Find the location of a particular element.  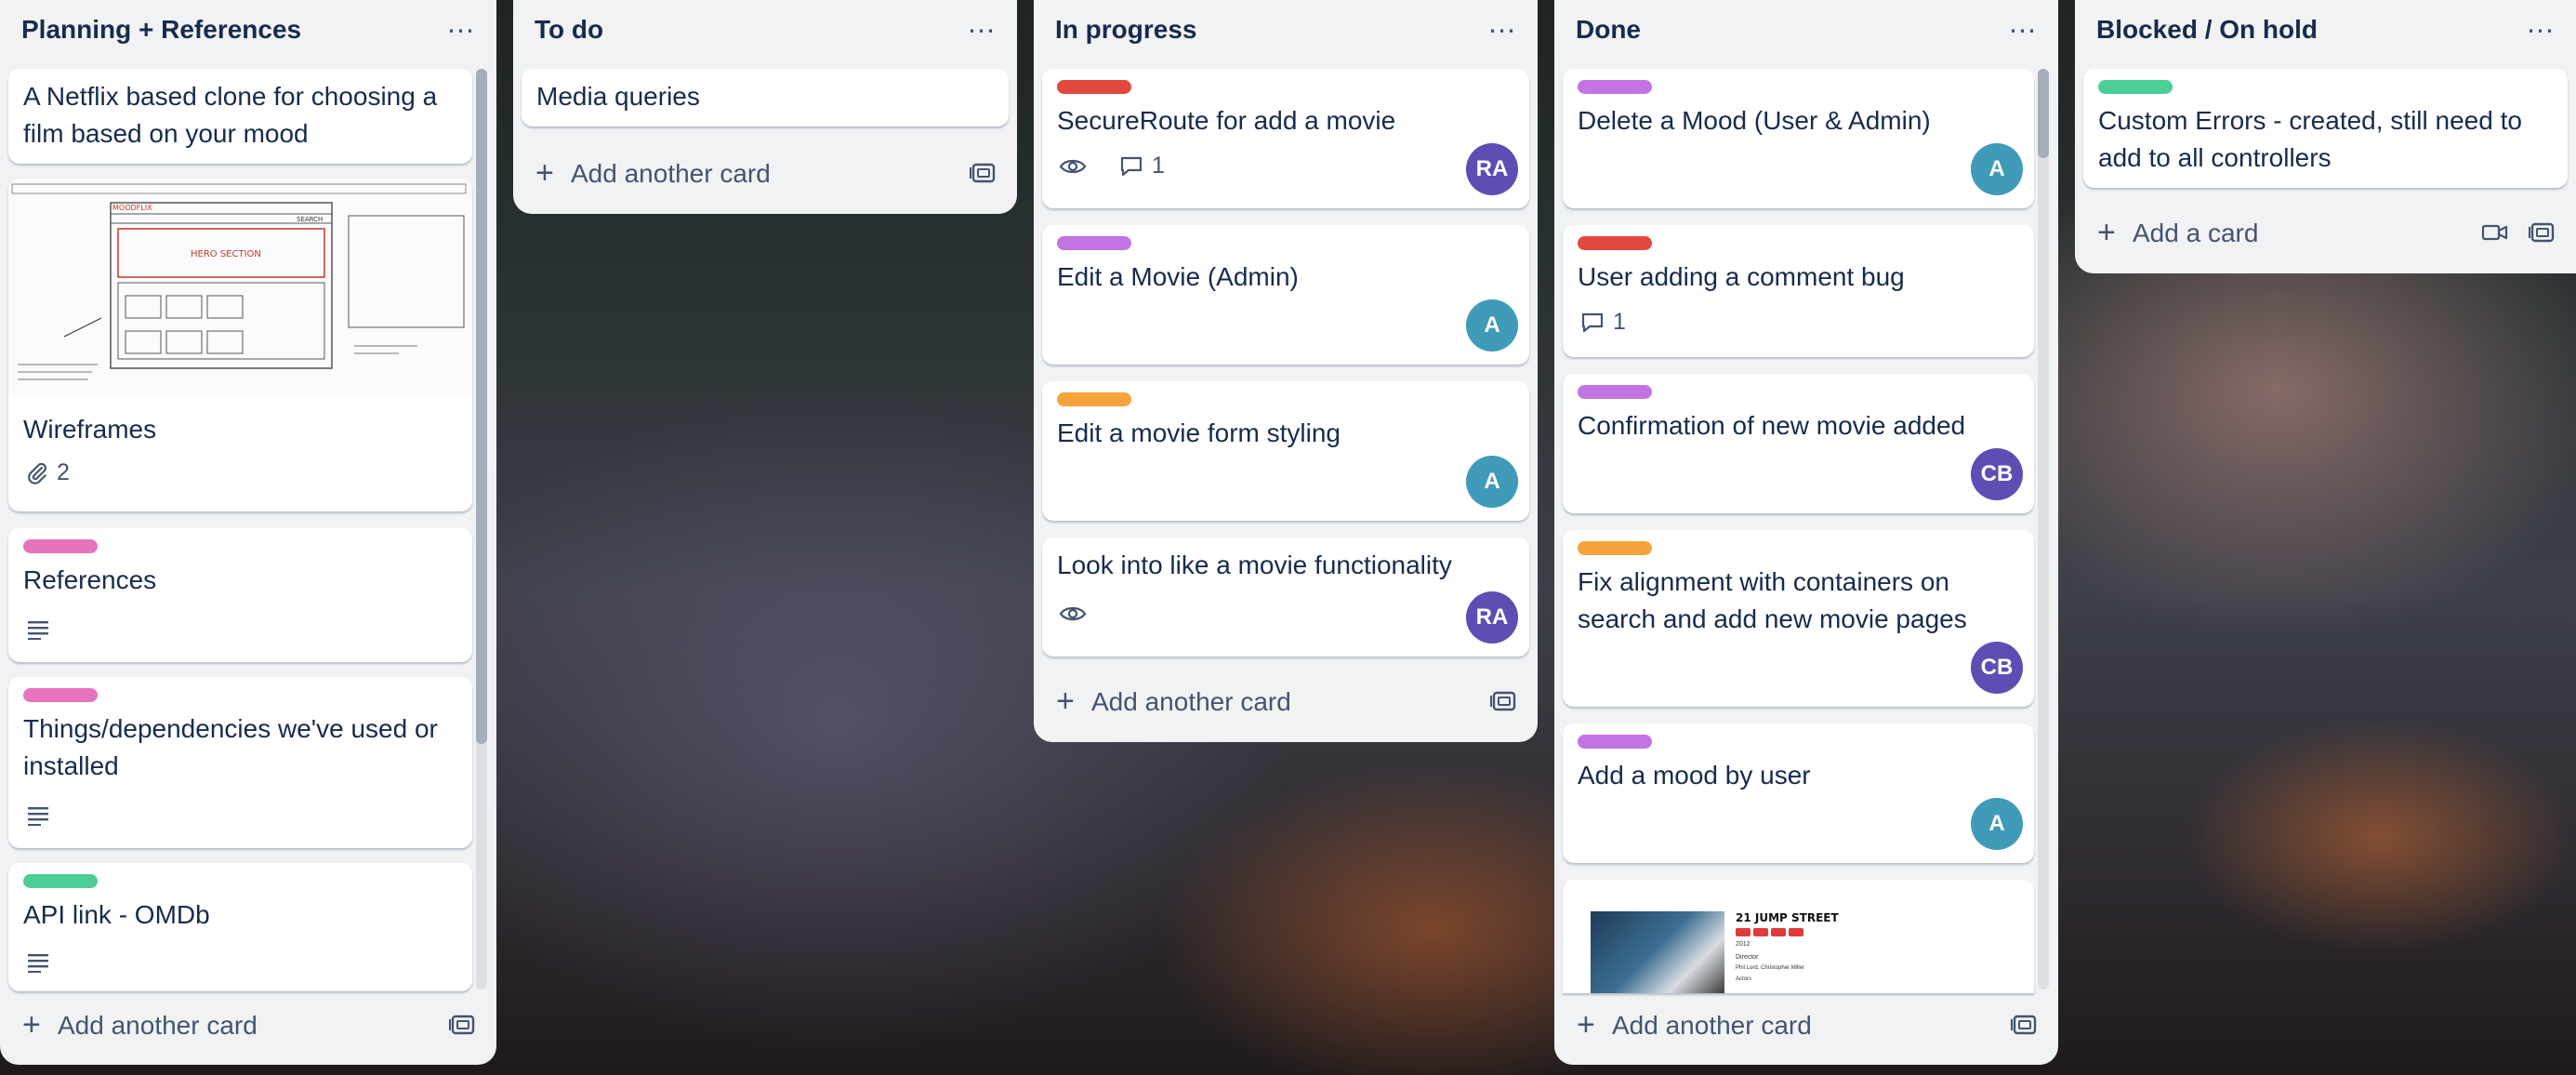

card-title: Look into like a movie functionality is located at coordinates (1254, 565).